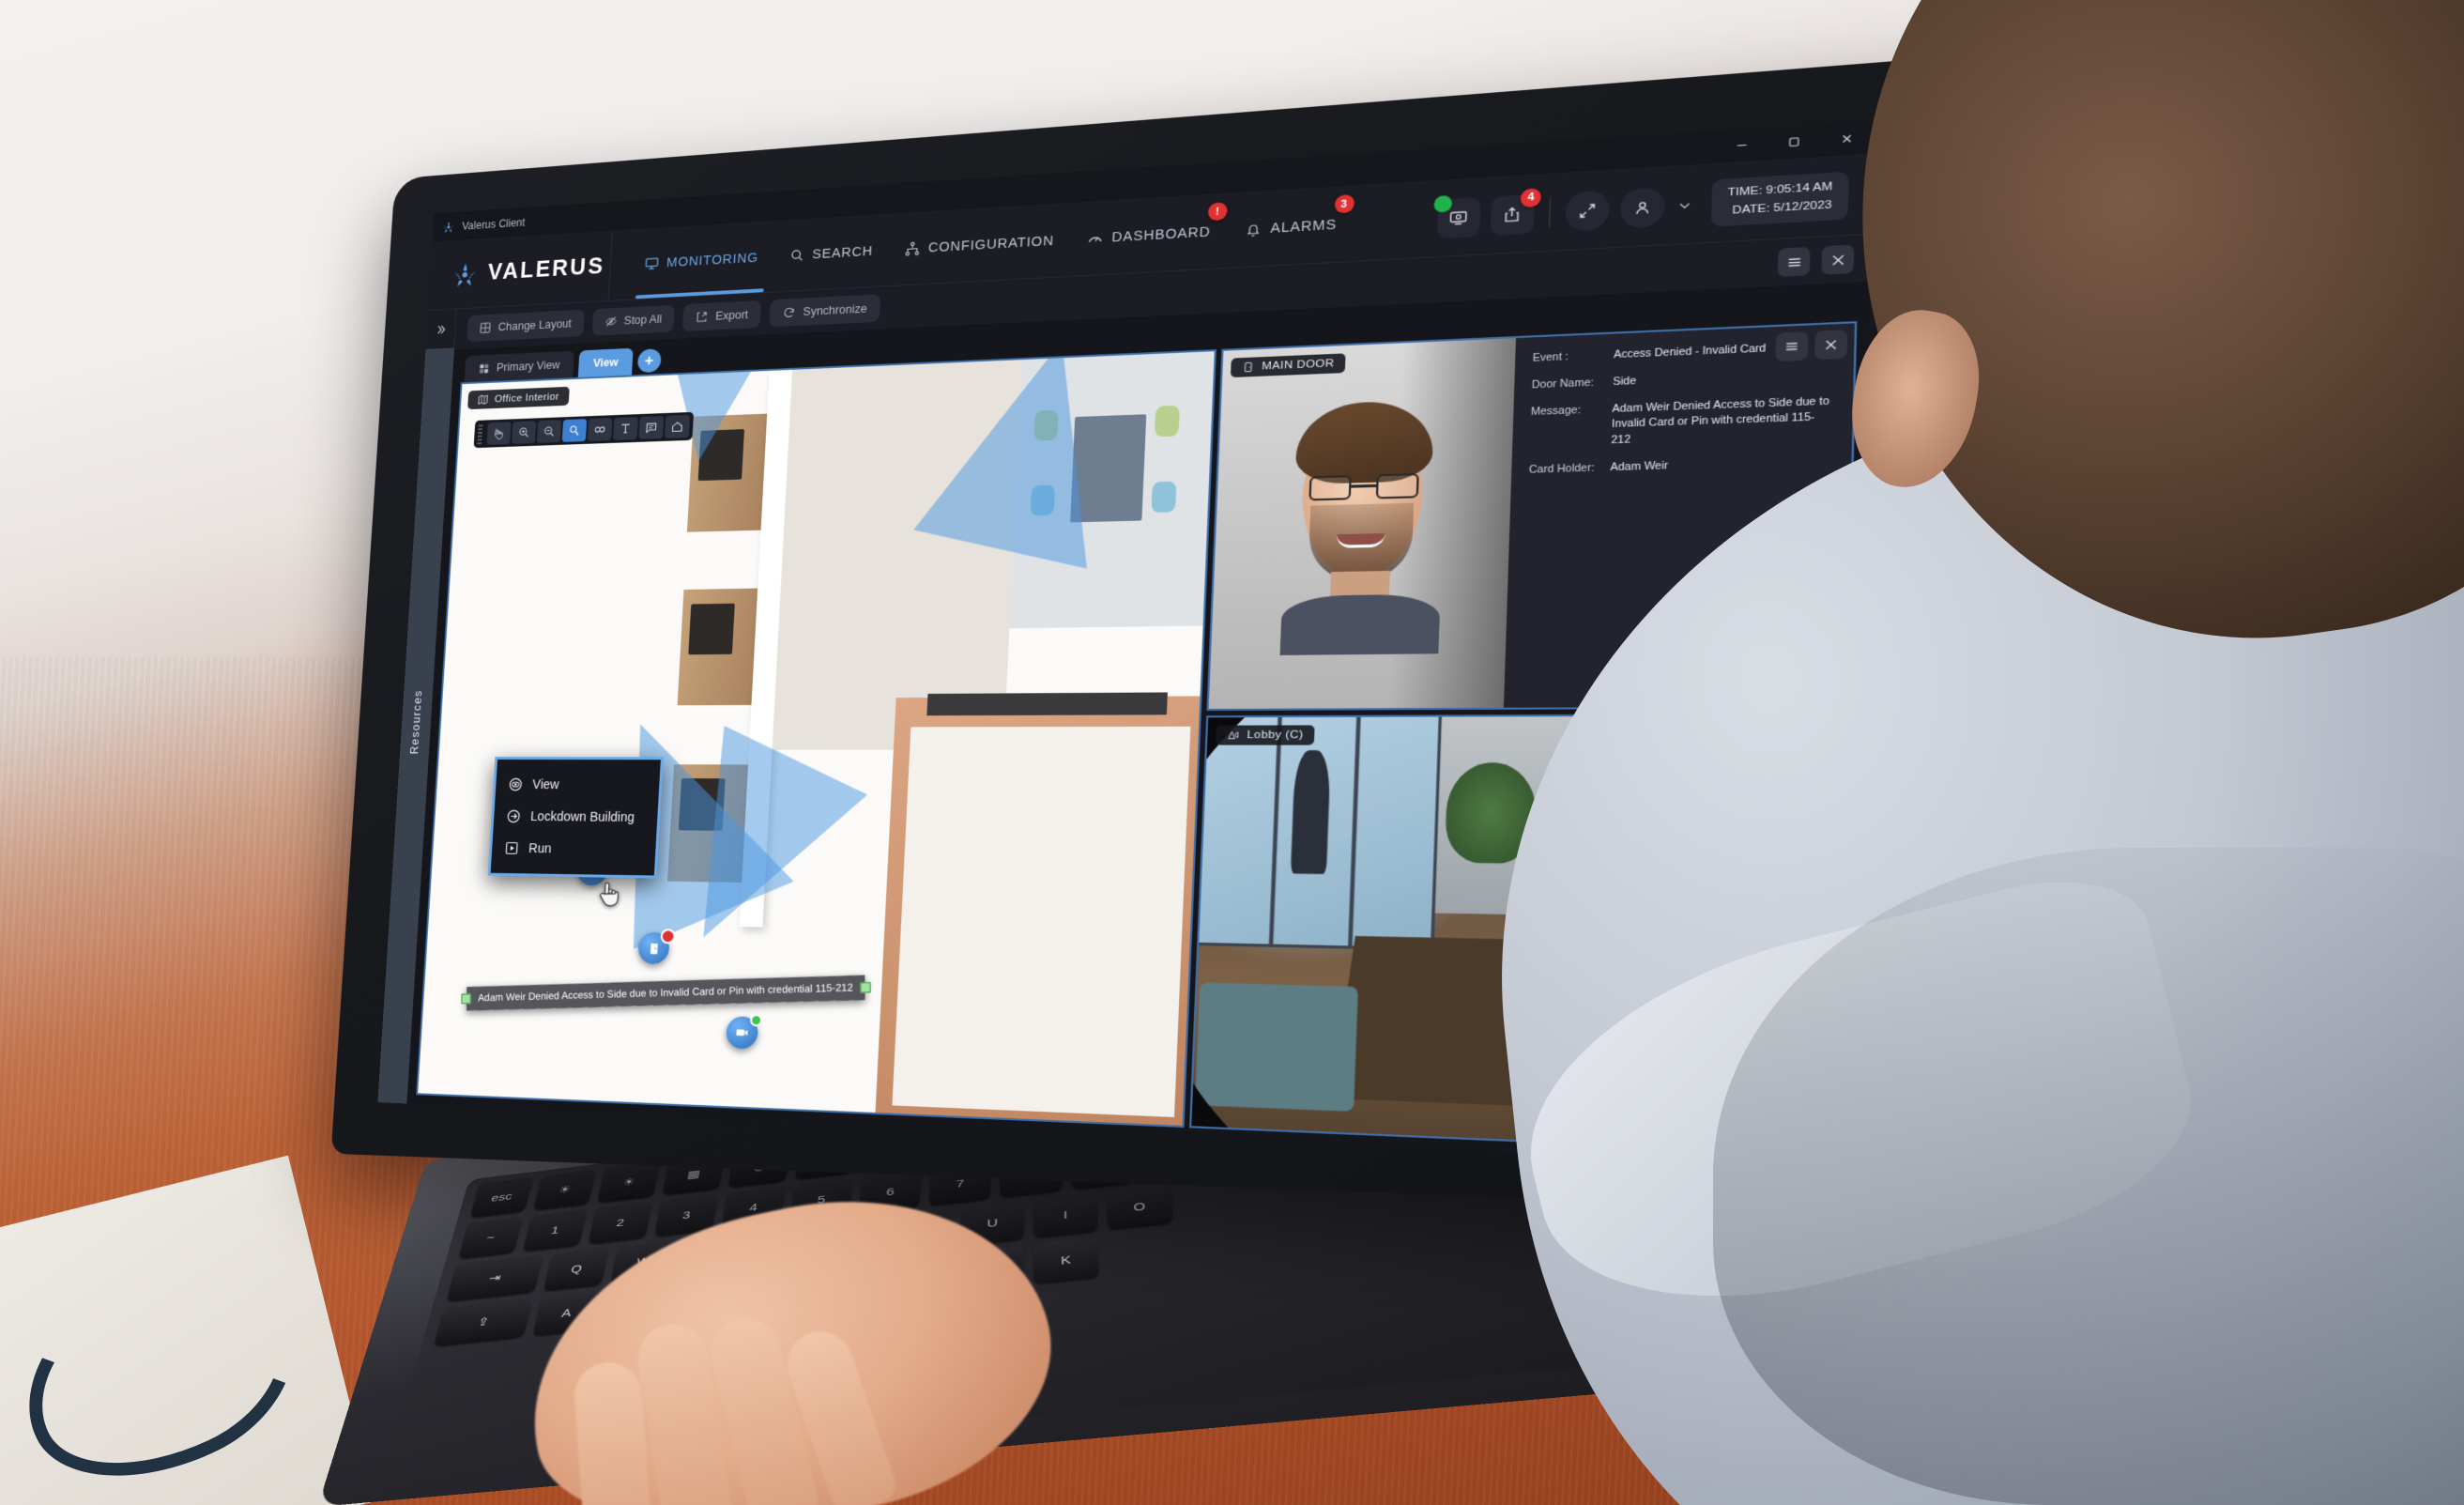 The image size is (2464, 1505). What do you see at coordinates (634, 320) in the screenshot?
I see `stop-all-button: Stop All` at bounding box center [634, 320].